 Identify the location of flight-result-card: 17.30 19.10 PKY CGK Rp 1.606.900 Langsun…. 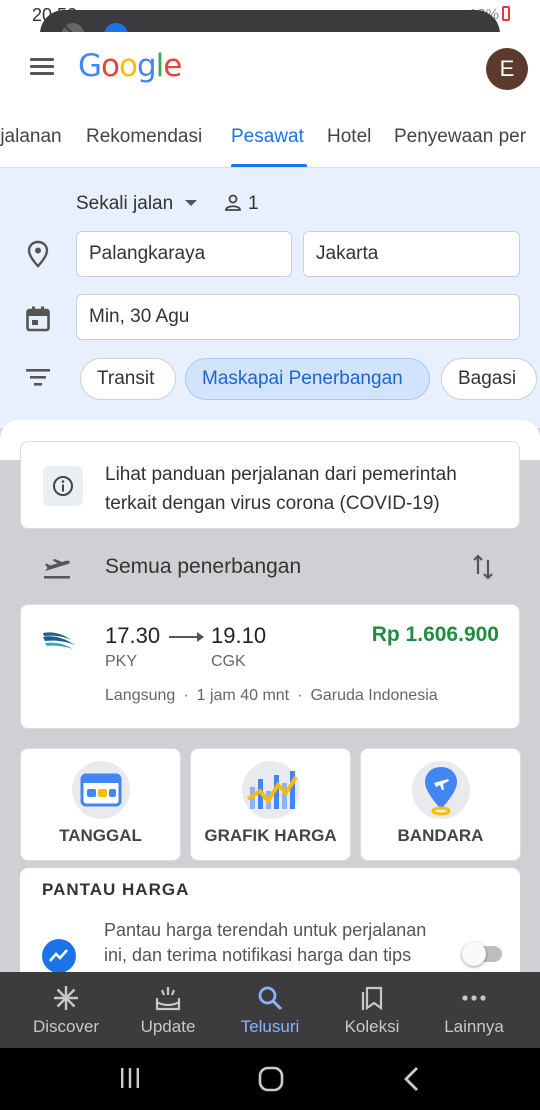
(270, 666).